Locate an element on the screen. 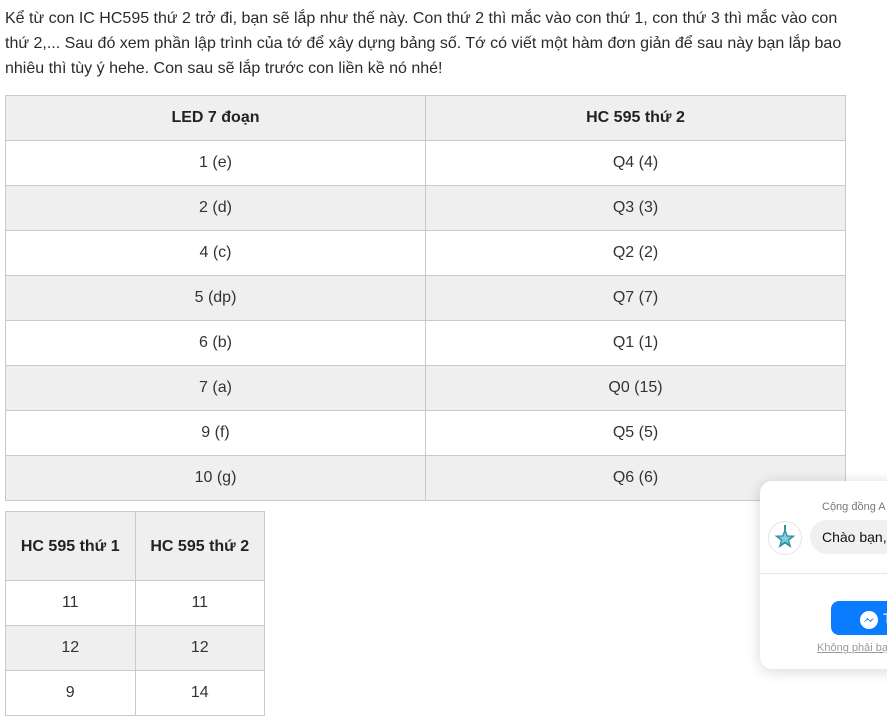  table-cell: Q7 (7) is located at coordinates (635, 298).